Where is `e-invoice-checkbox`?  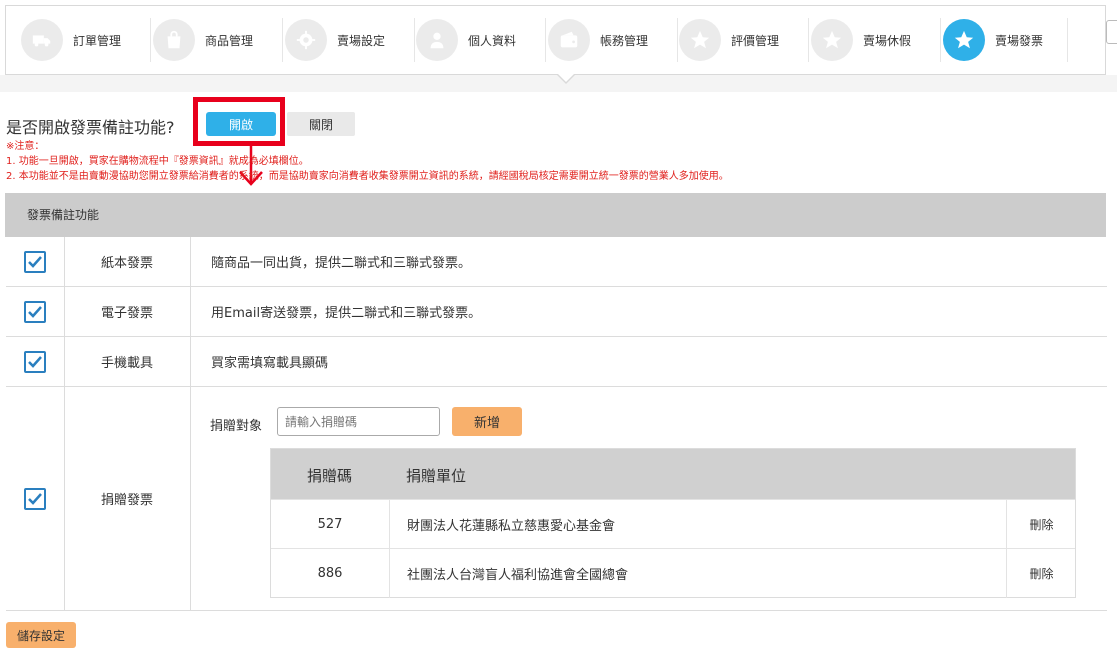 e-invoice-checkbox is located at coordinates (35, 311).